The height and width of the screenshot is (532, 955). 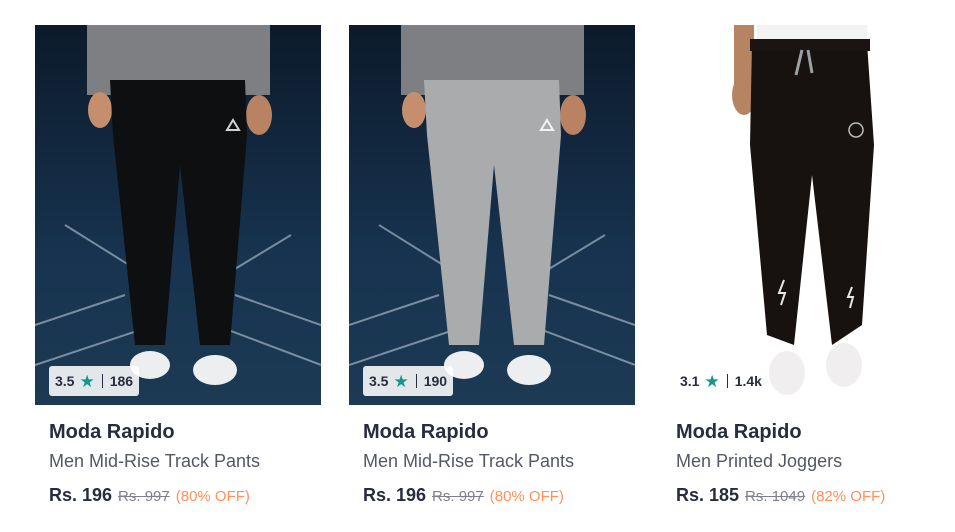 What do you see at coordinates (775, 496) in the screenshot?
I see `product-mrp: Rs. 1049` at bounding box center [775, 496].